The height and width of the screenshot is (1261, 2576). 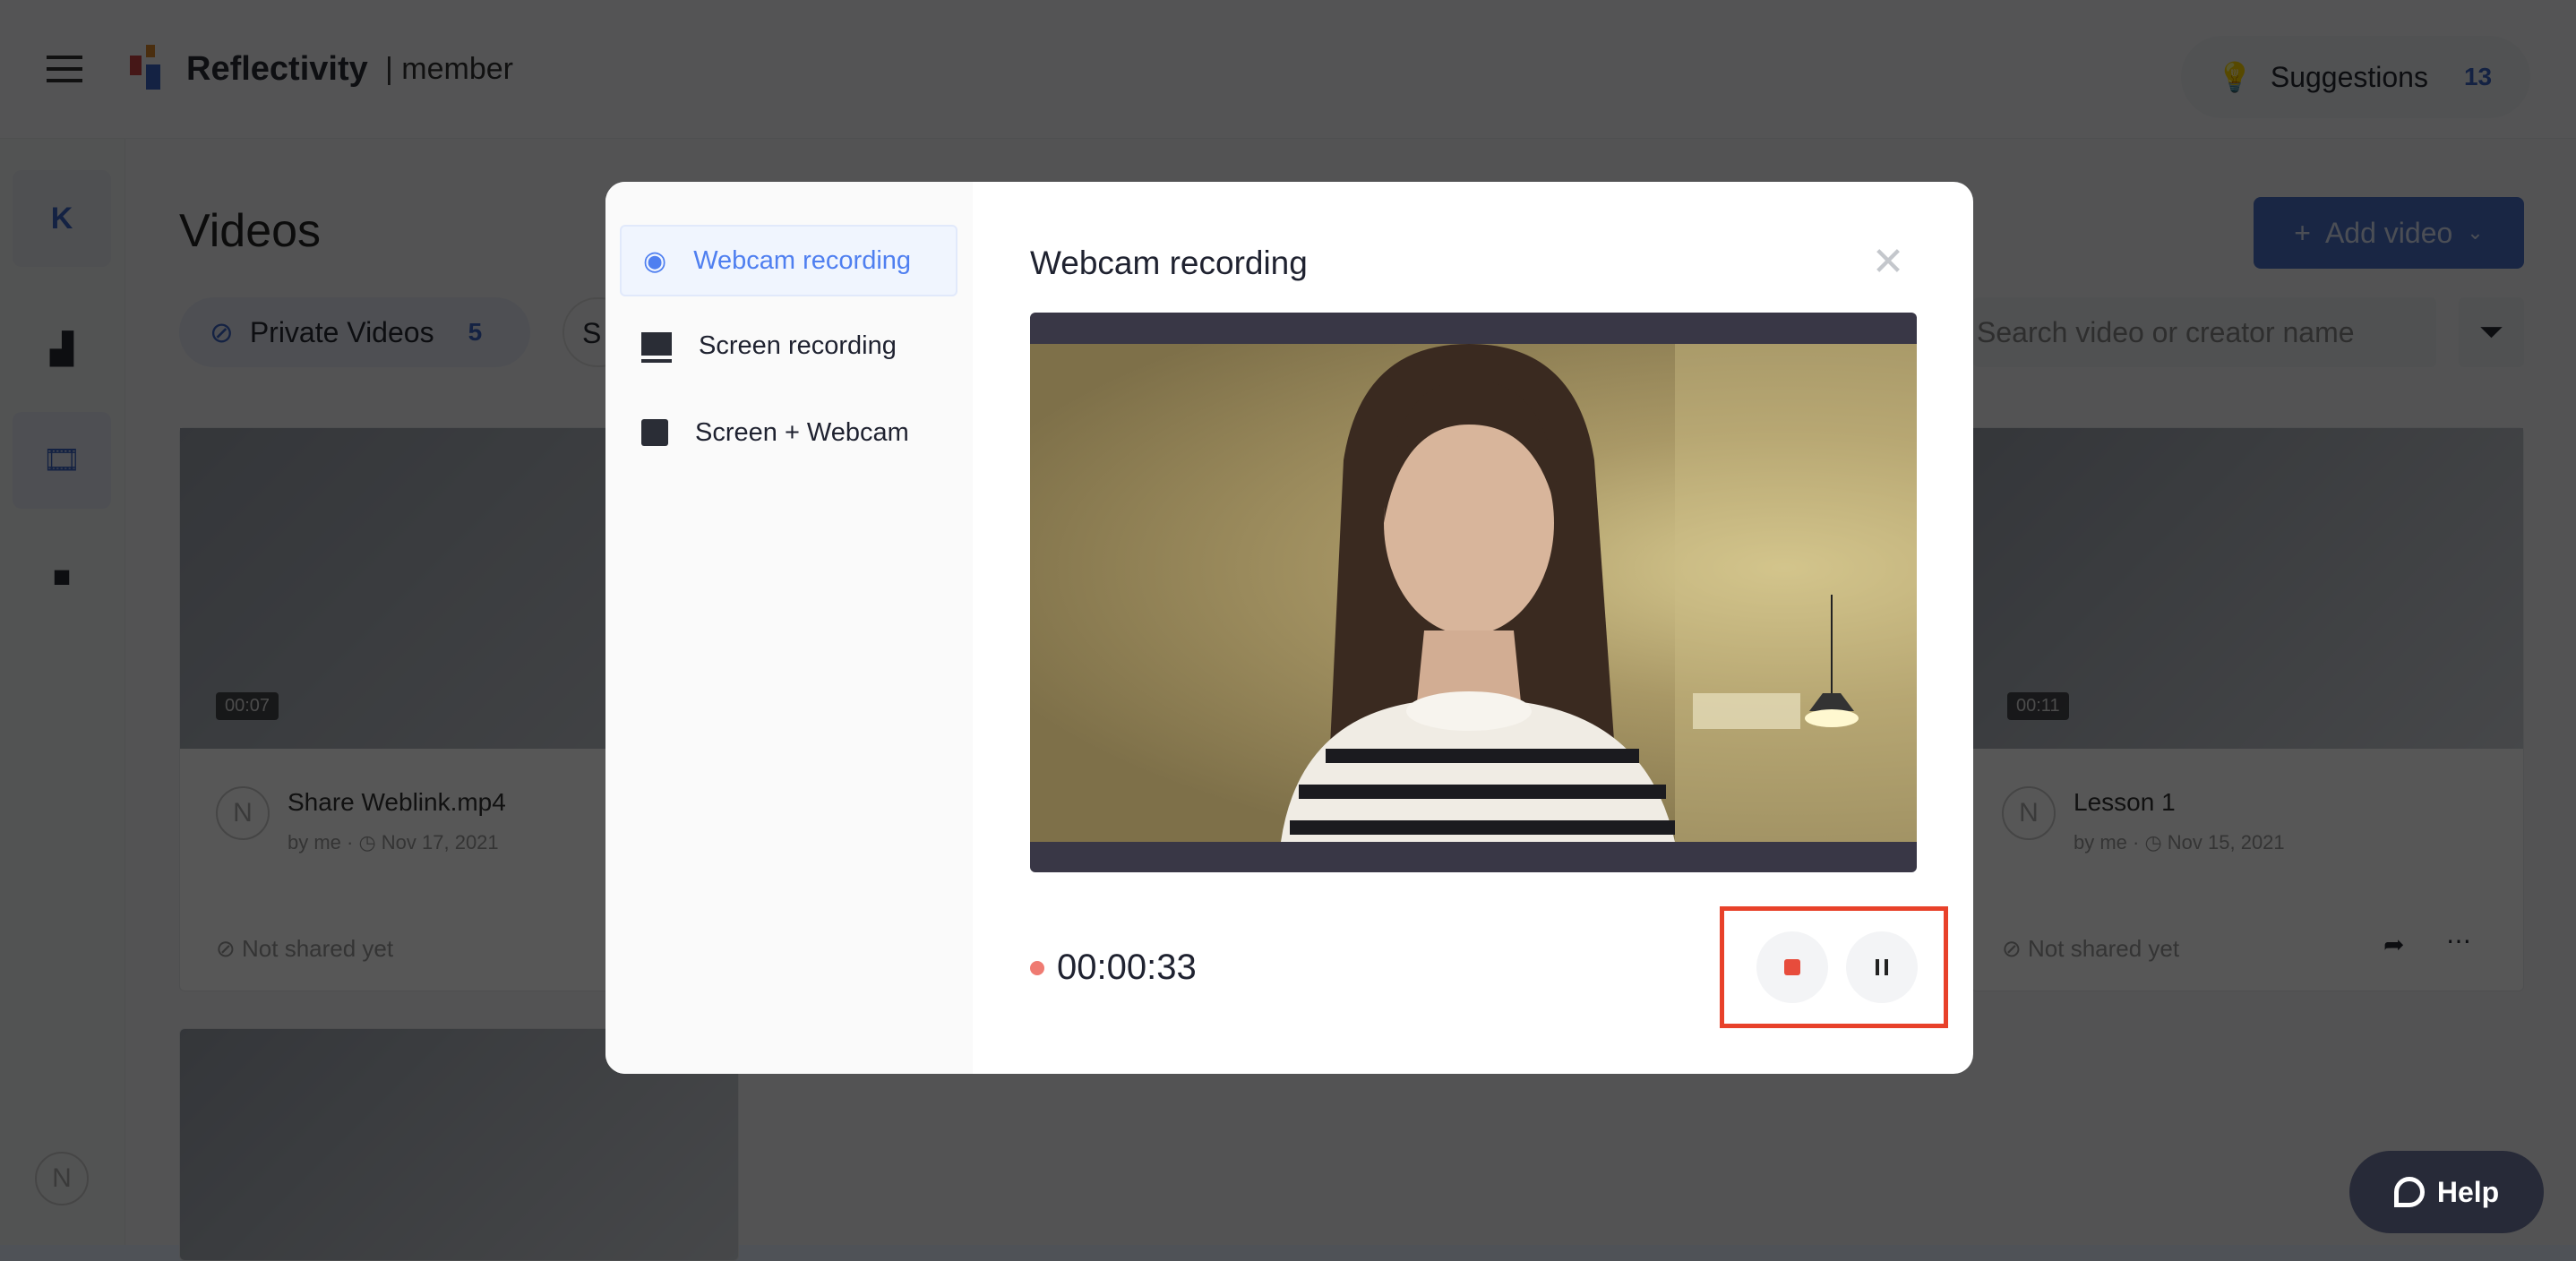 I want to click on duration-badge: 00:07, so click(x=247, y=706).